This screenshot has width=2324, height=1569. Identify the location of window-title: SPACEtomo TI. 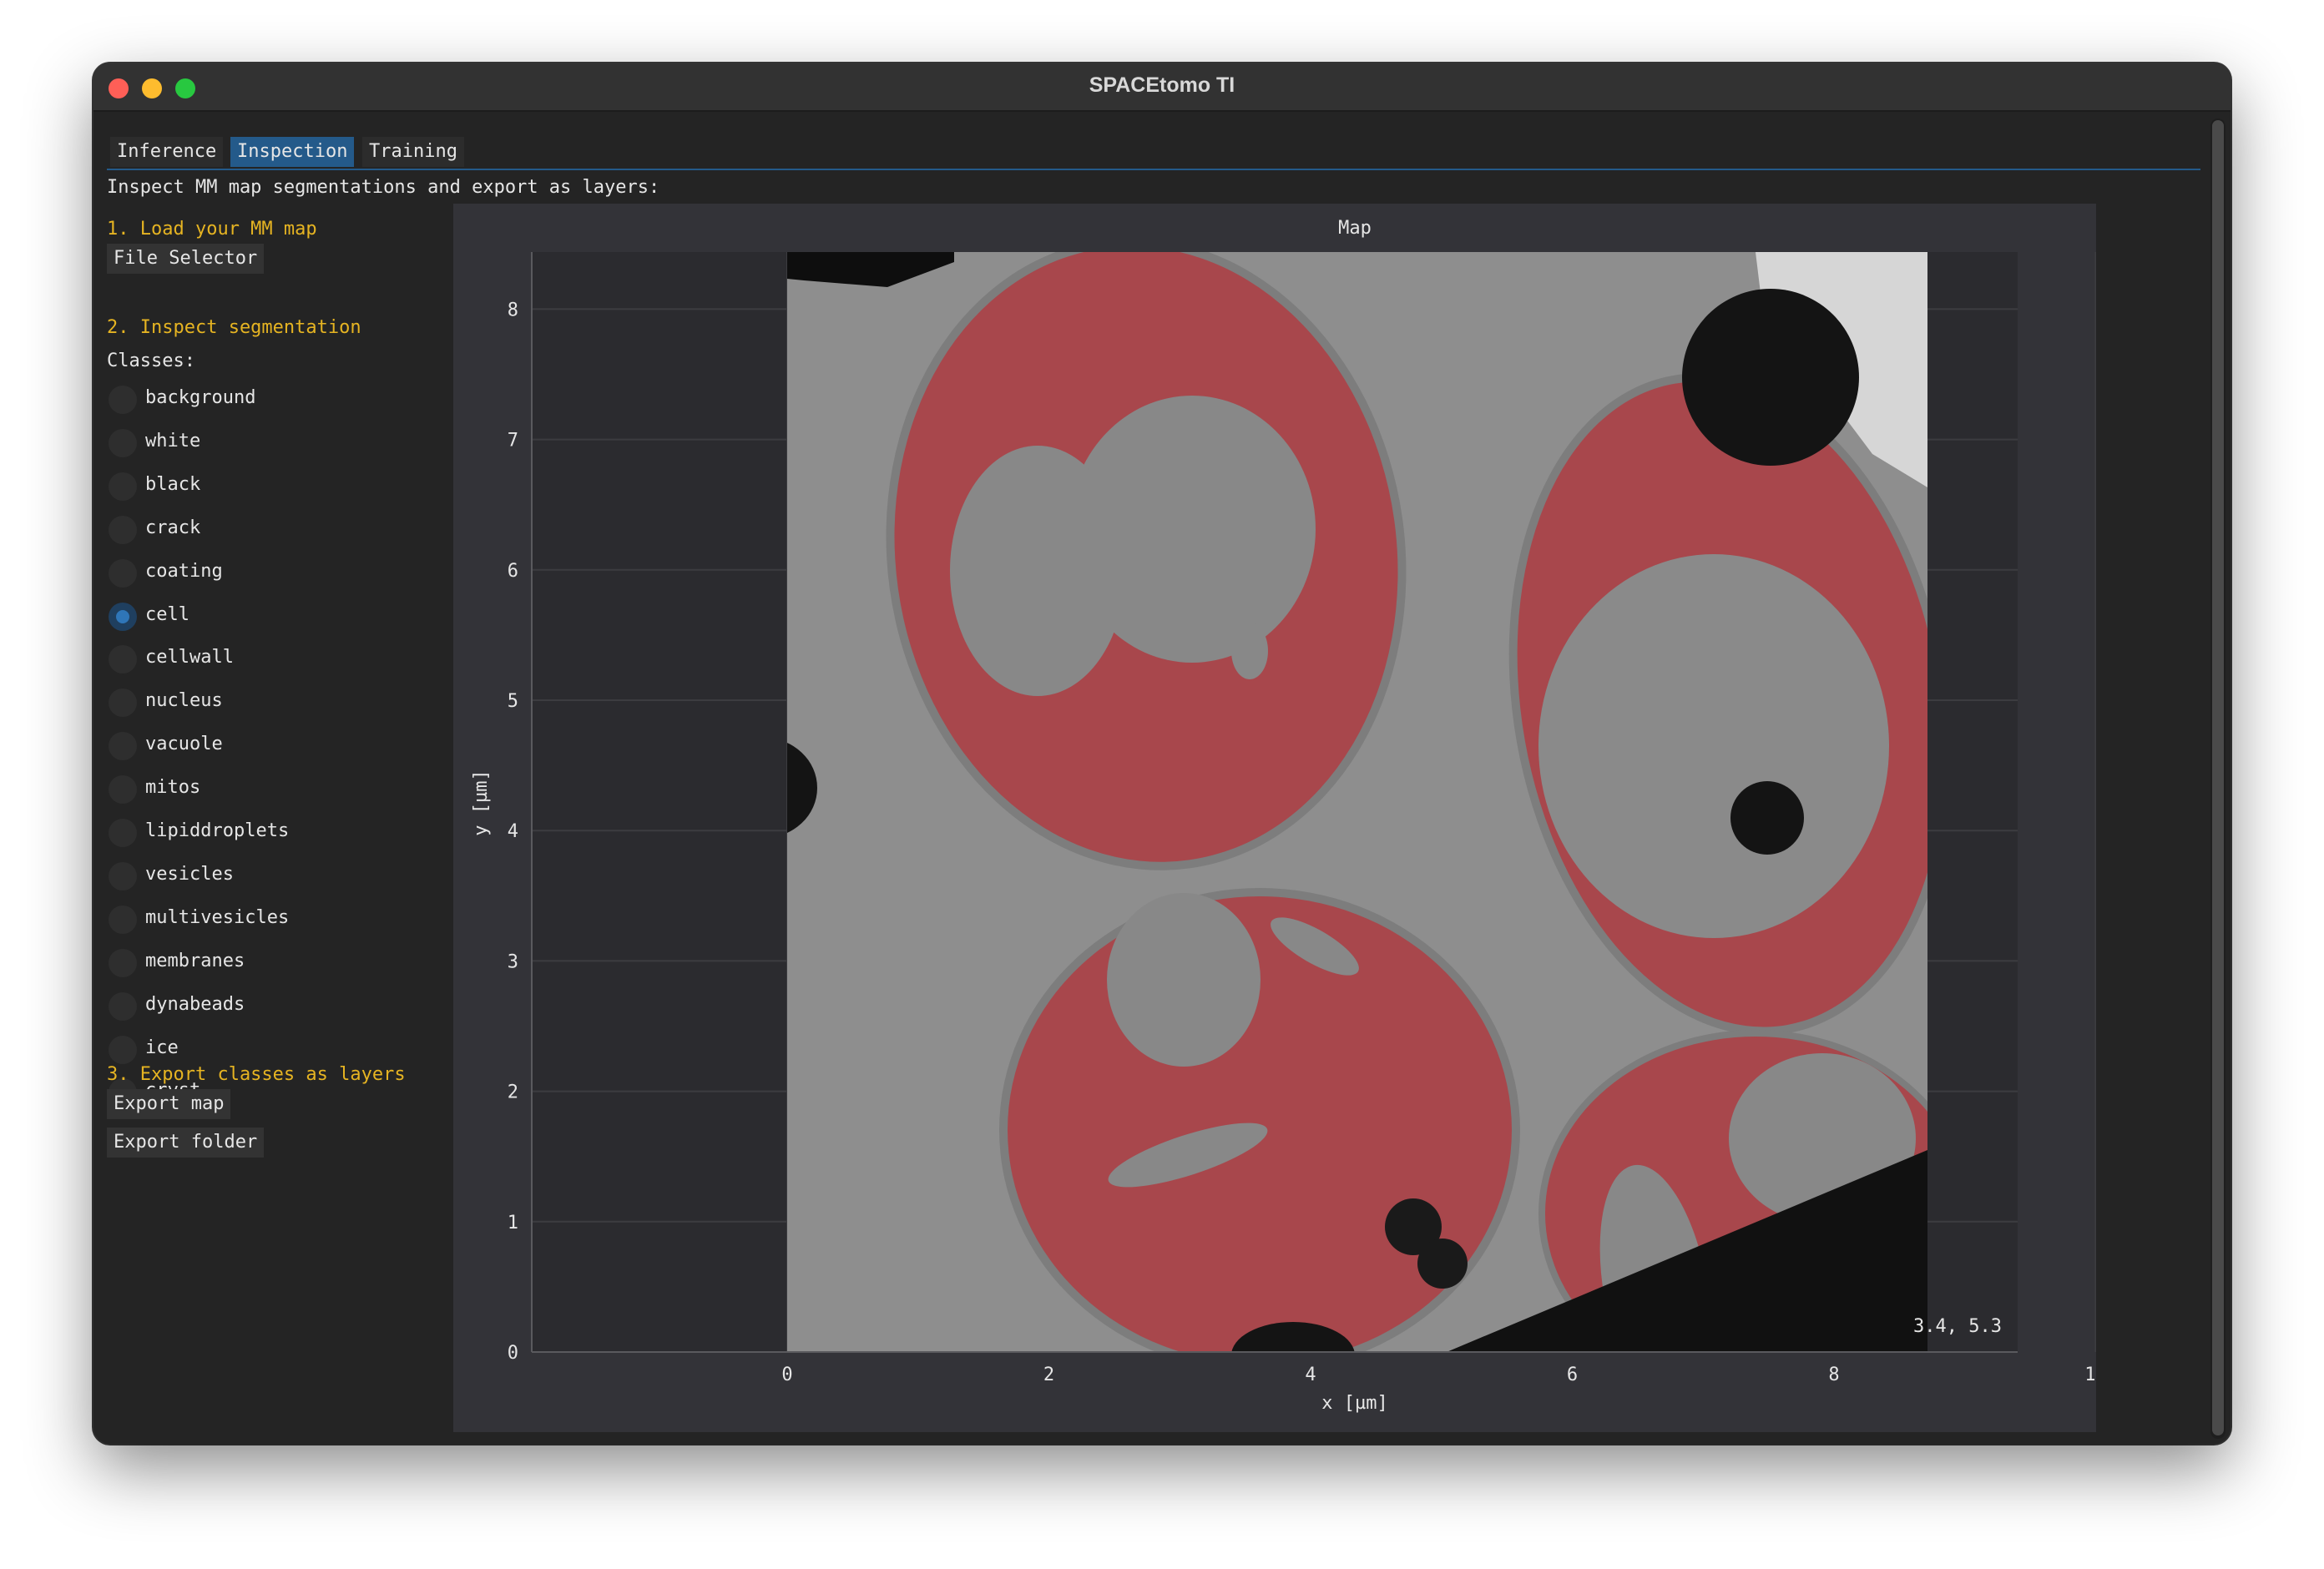
(1162, 85).